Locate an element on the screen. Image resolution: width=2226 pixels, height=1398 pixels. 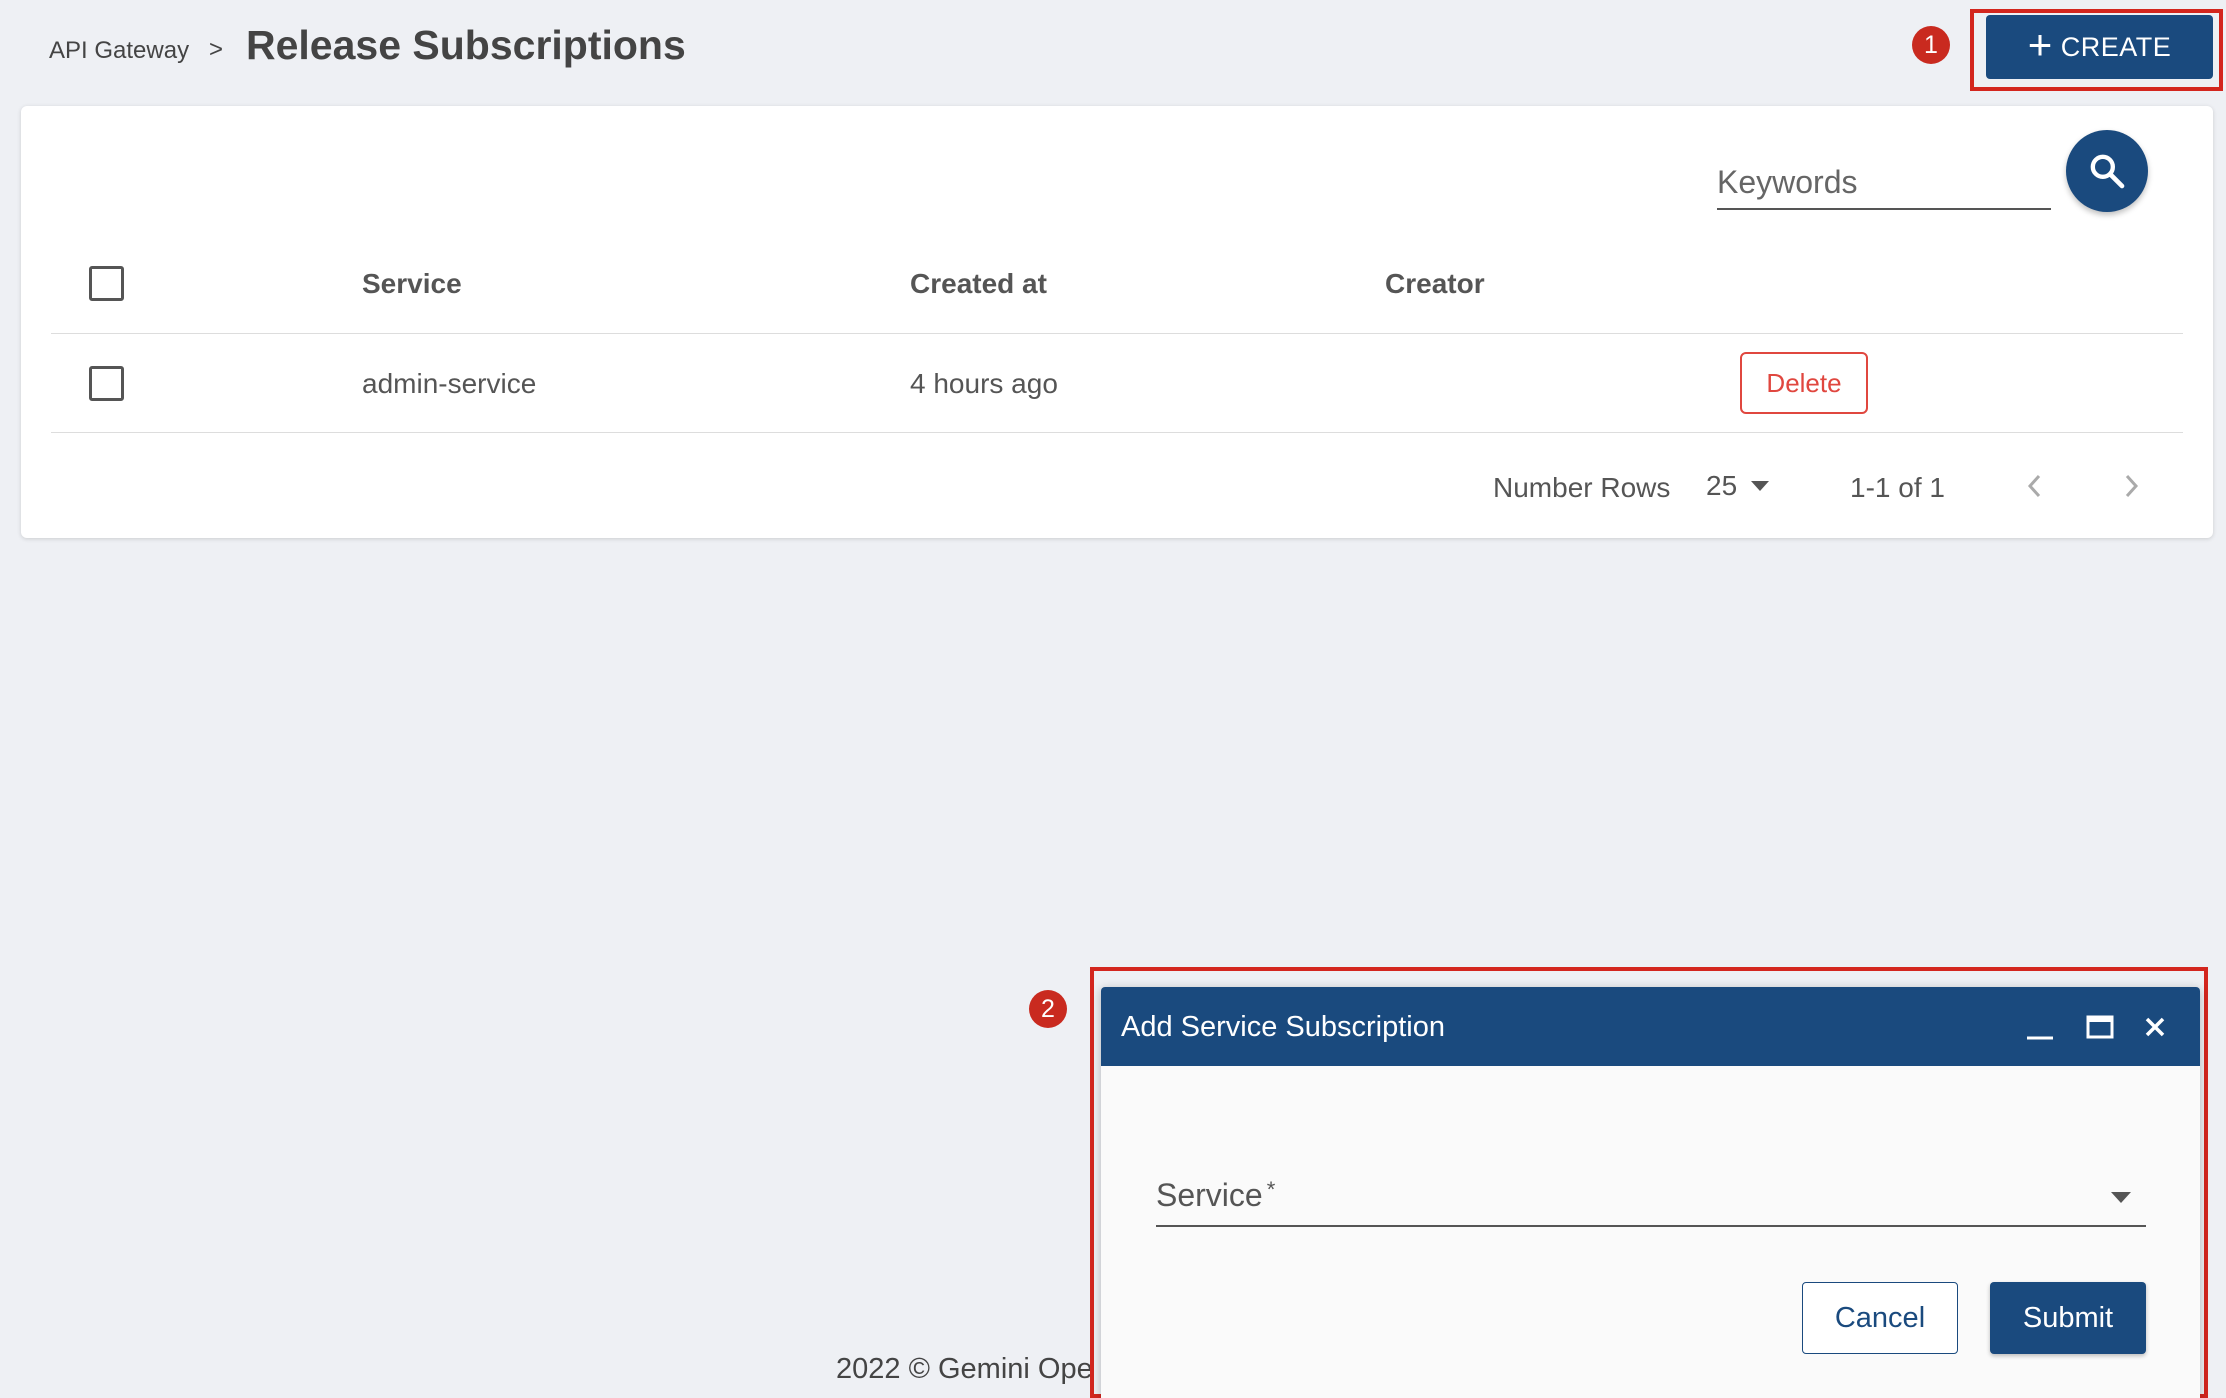
minimize-button is located at coordinates (2040, 1027).